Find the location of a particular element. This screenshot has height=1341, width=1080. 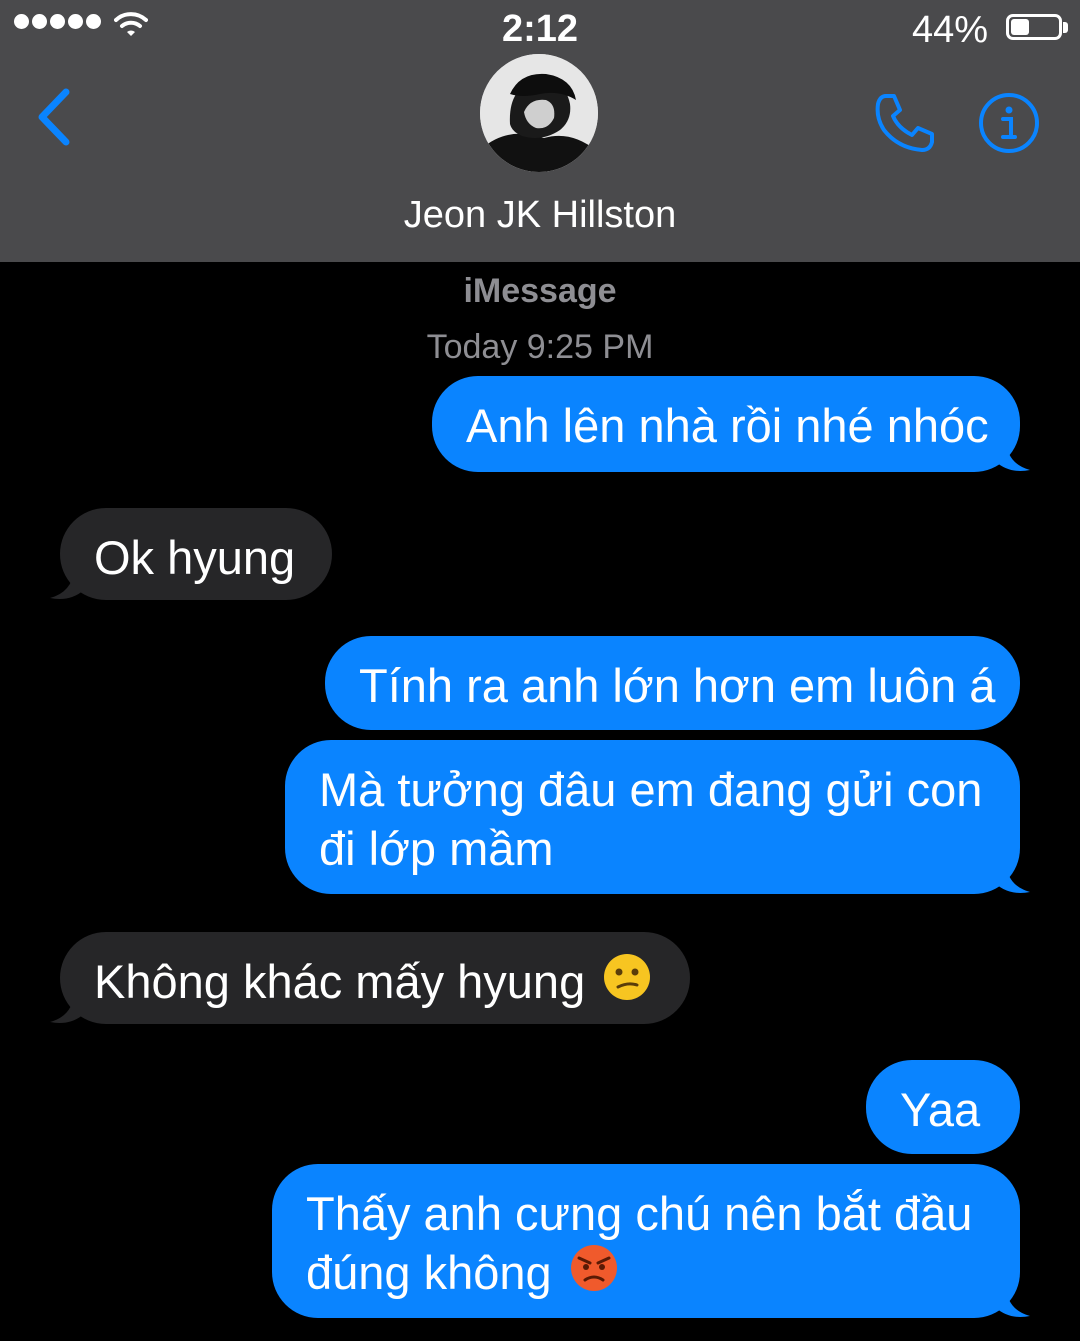

service-label: iMessage is located at coordinates (540, 291).